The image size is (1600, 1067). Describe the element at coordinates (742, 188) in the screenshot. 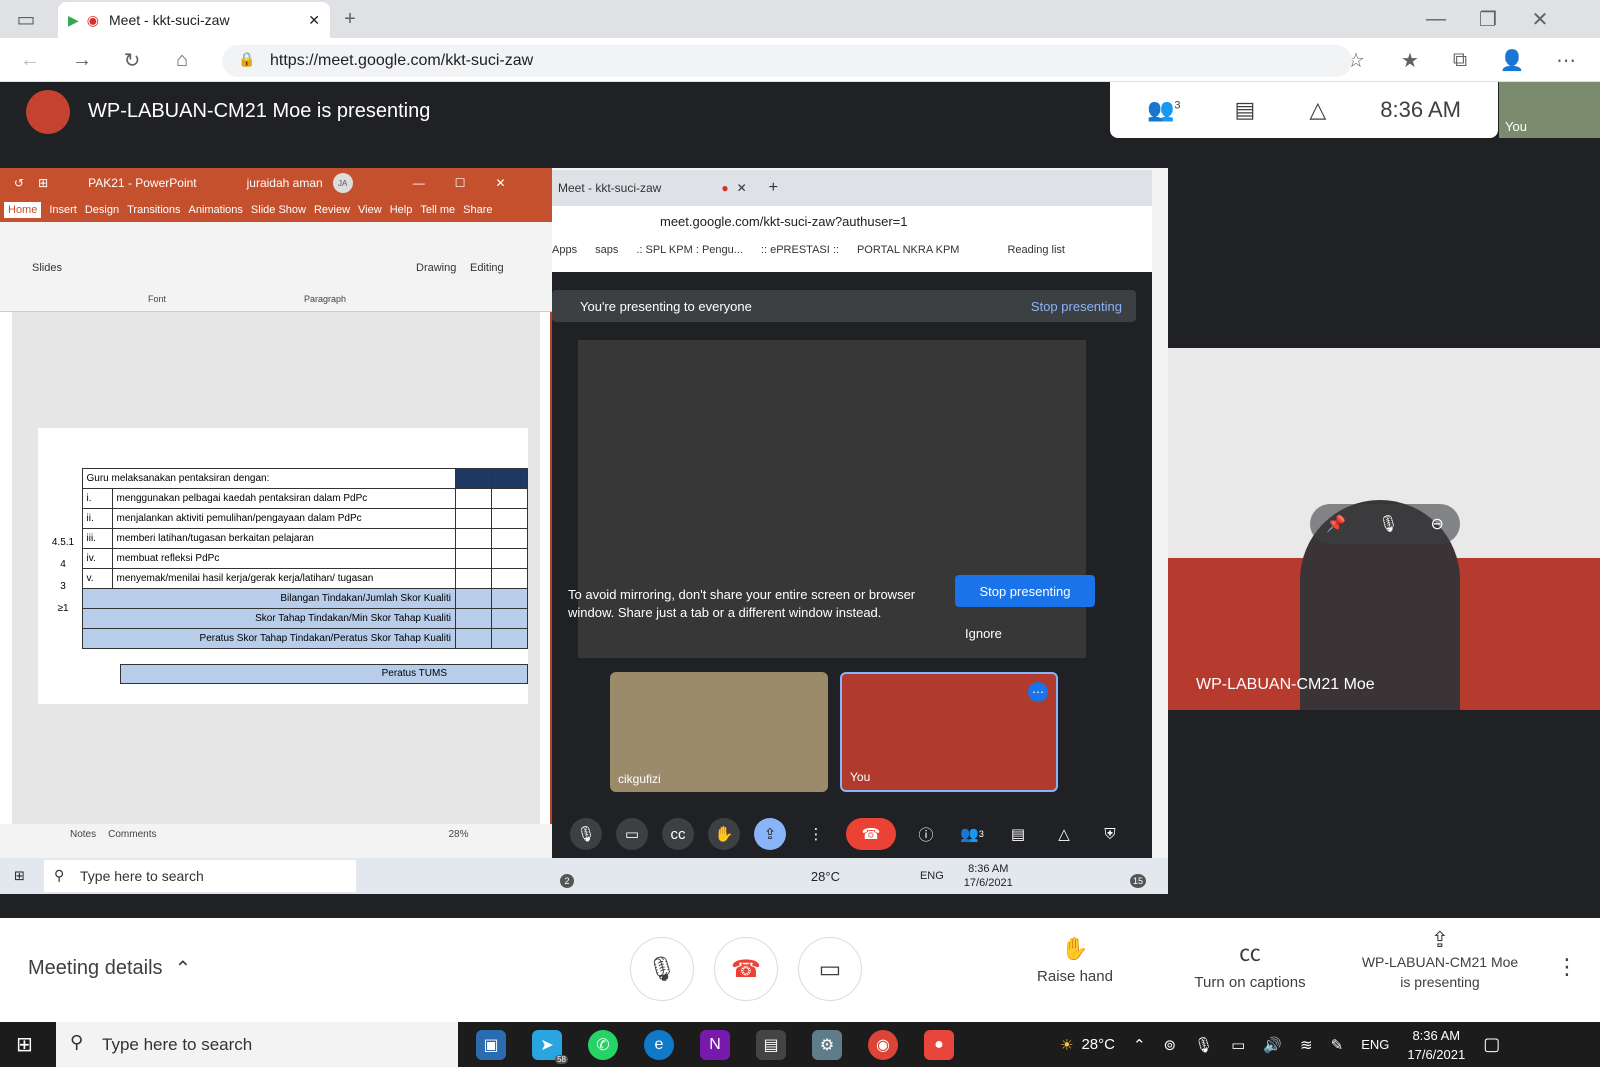

I see `inner-close-tab-icon: ✕` at that location.